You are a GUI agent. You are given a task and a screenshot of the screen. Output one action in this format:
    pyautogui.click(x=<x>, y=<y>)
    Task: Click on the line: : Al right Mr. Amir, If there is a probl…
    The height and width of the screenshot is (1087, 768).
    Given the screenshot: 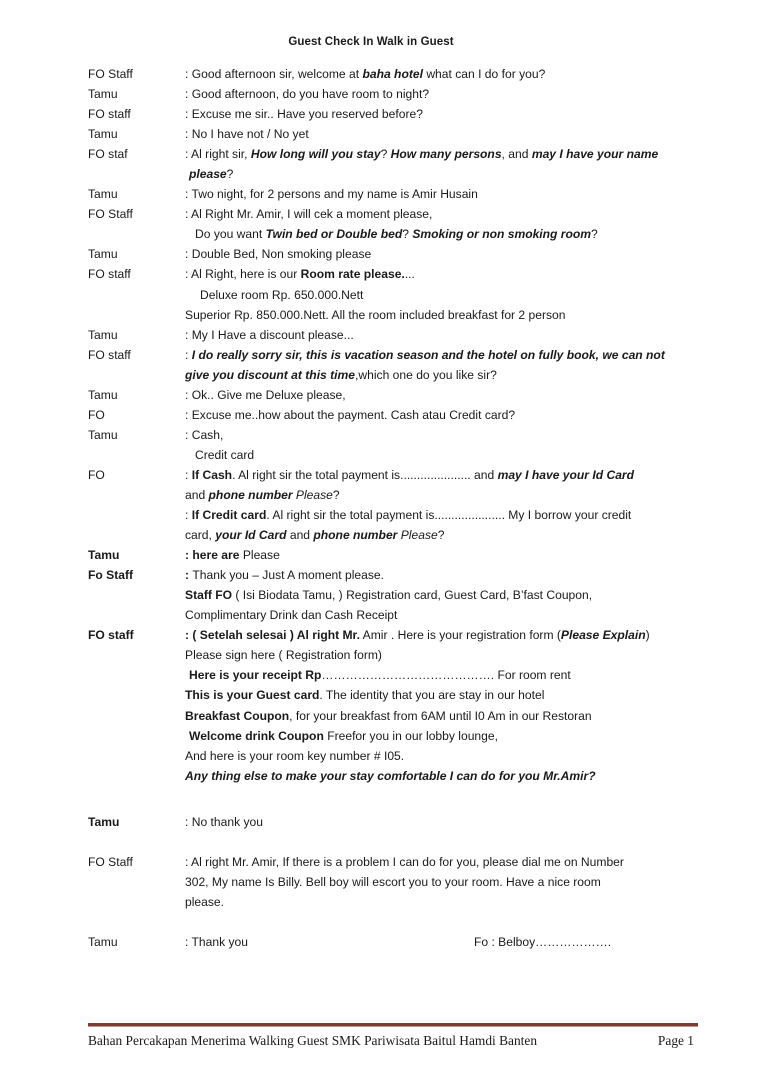 What is the action you would take?
    pyautogui.click(x=404, y=861)
    